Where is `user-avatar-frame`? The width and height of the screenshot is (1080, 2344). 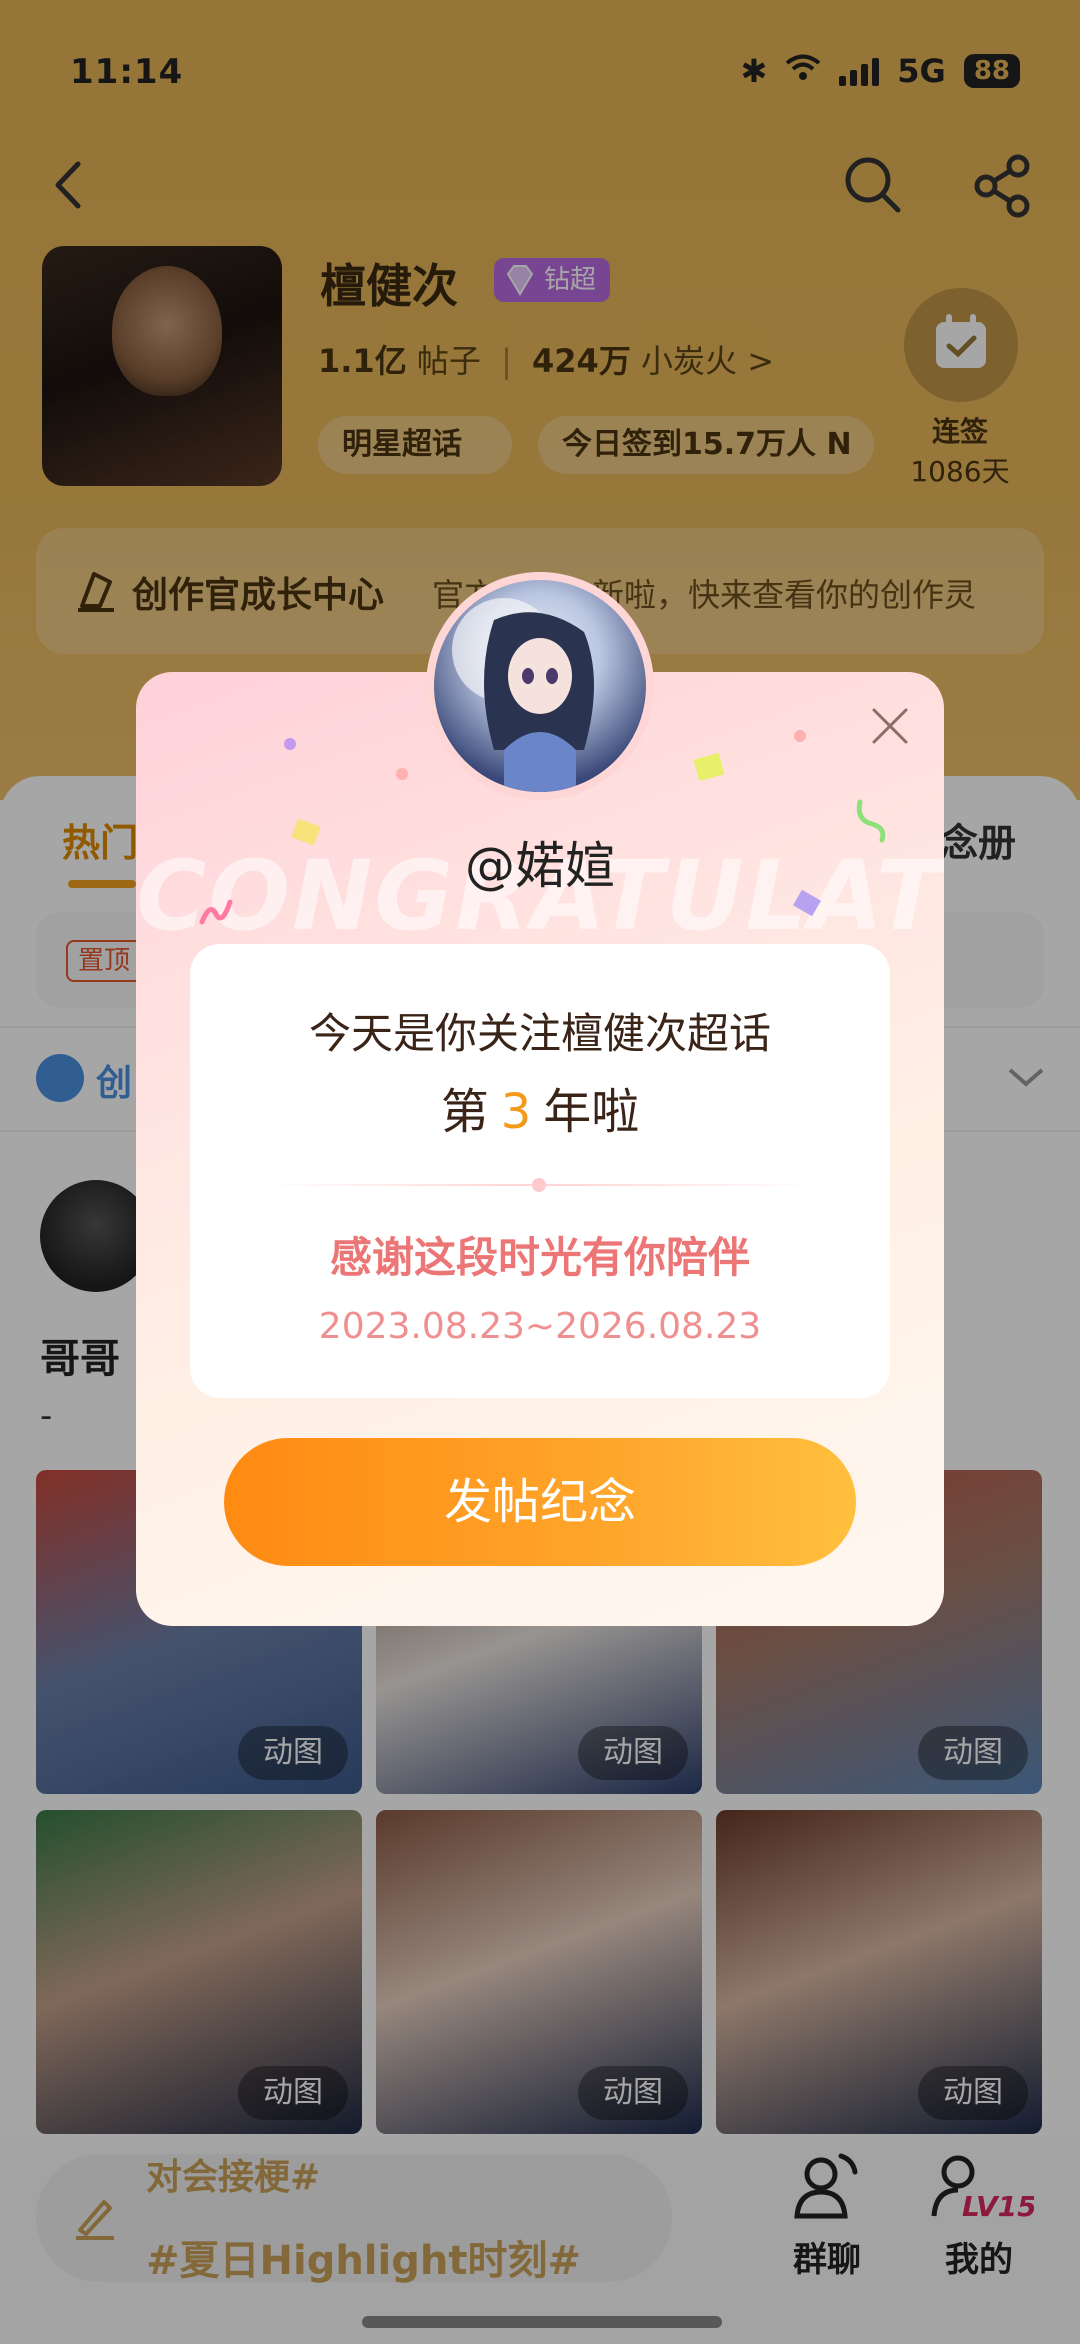 user-avatar-frame is located at coordinates (540, 686).